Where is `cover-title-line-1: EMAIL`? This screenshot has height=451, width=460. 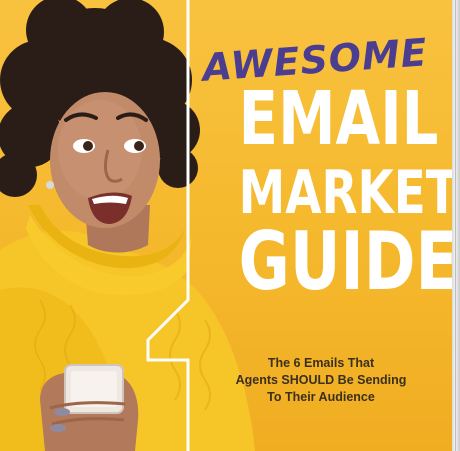
cover-title-line-1: EMAIL is located at coordinates (338, 119).